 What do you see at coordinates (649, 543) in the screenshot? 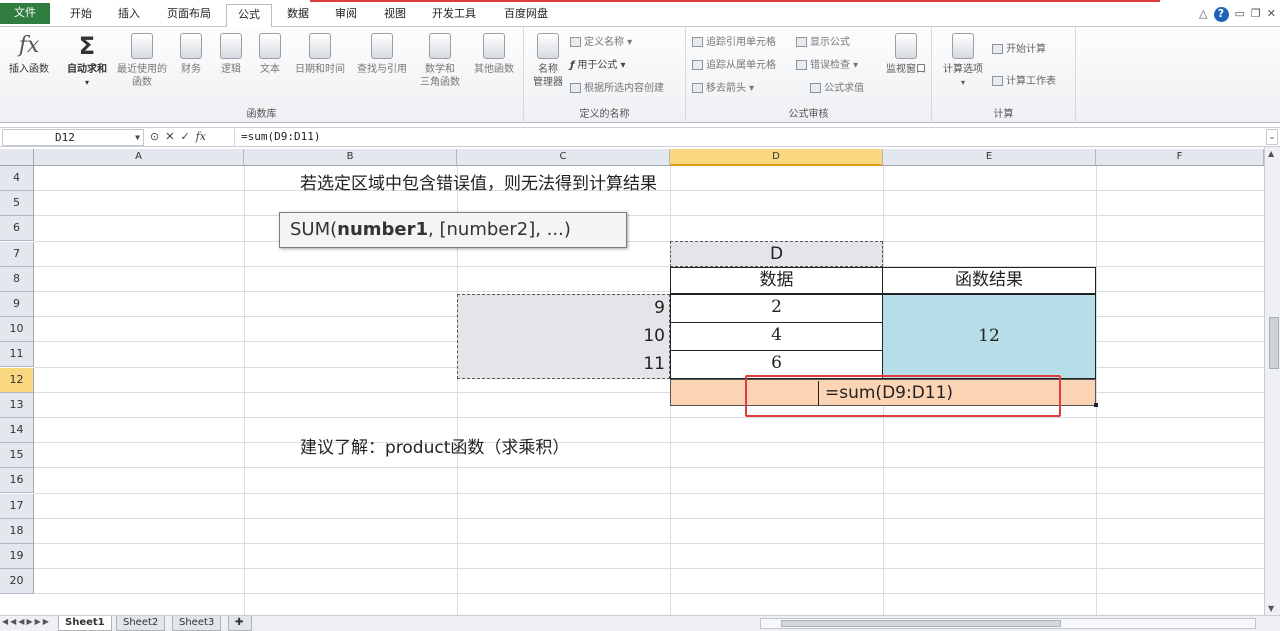
I see `gridline` at bounding box center [649, 543].